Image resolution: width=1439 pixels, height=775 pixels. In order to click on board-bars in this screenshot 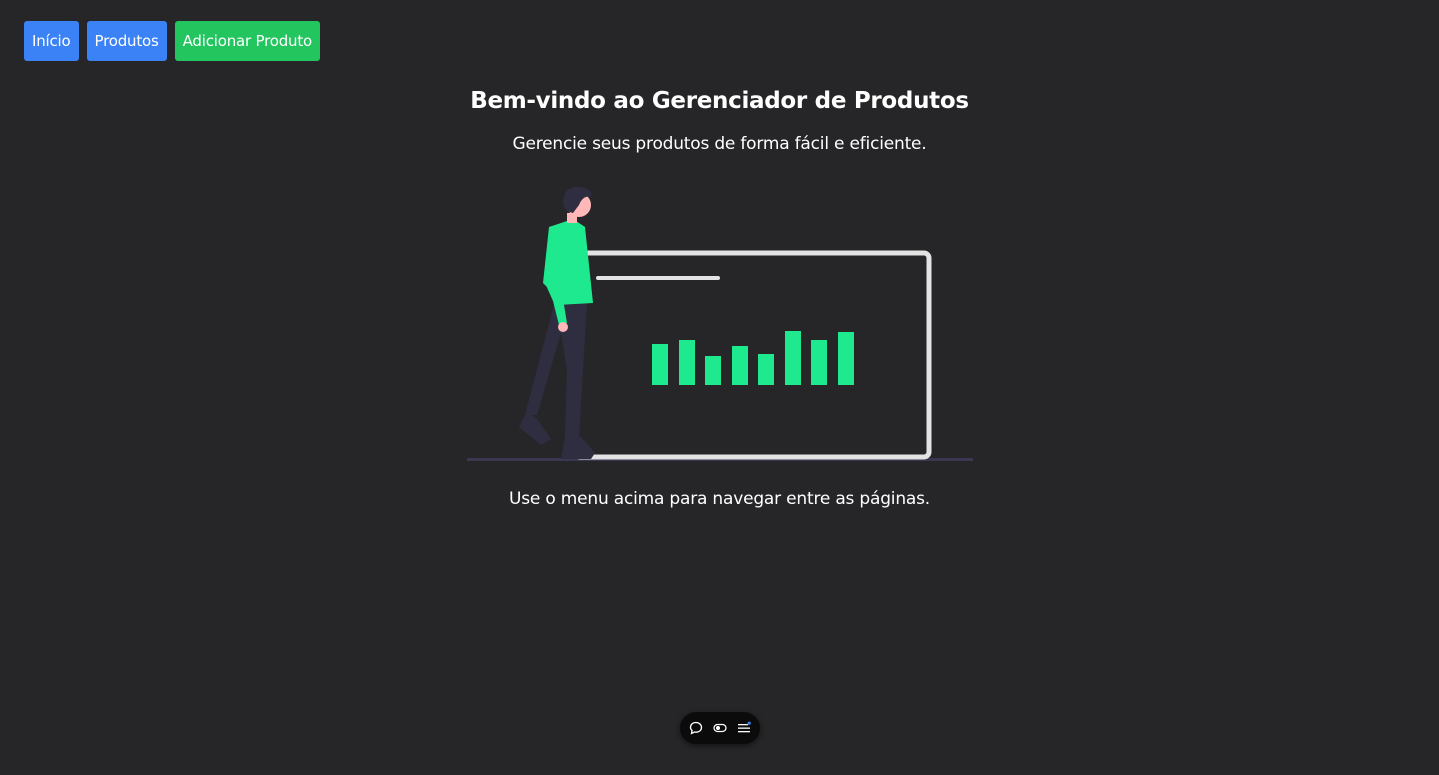, I will do `click(753, 358)`.